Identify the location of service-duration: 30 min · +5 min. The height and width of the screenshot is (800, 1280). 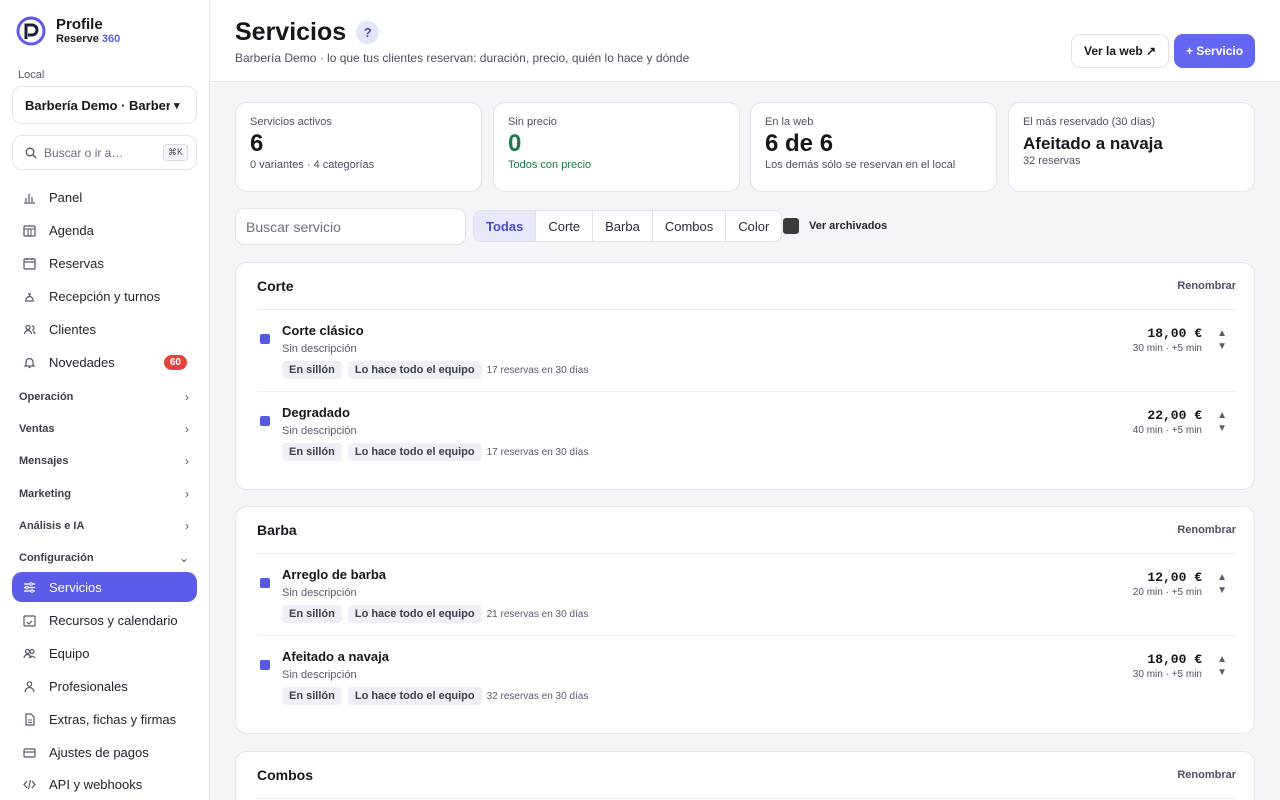
(1167, 674).